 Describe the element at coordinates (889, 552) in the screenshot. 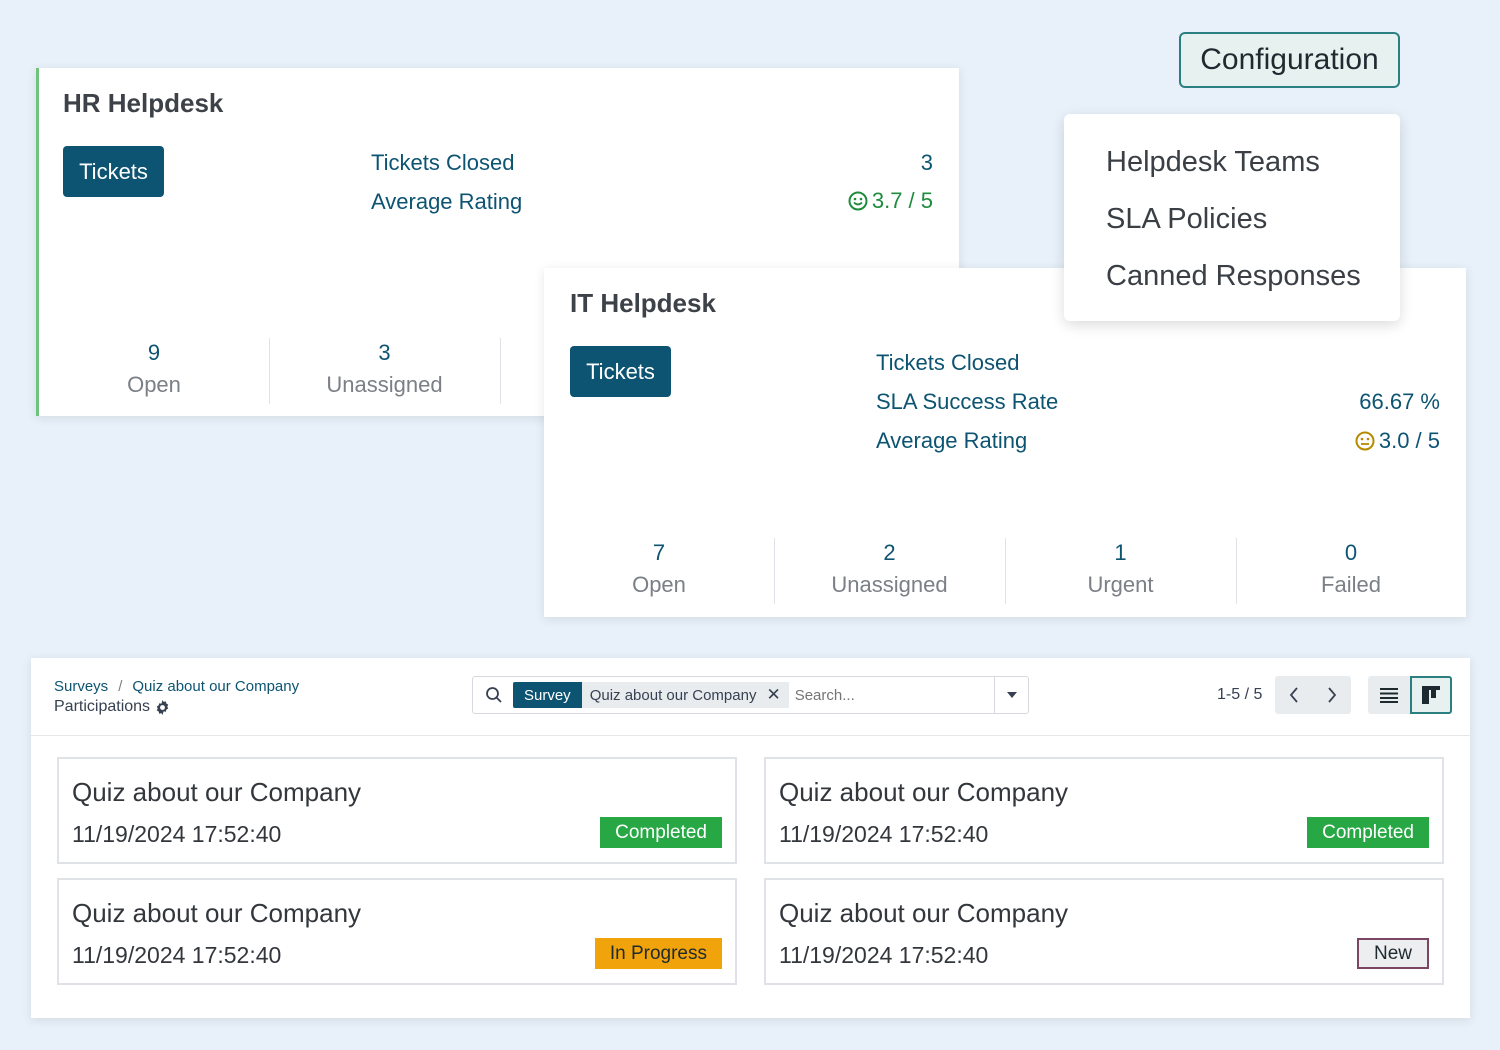

I see `it-stat-unassigned-count: 2` at that location.